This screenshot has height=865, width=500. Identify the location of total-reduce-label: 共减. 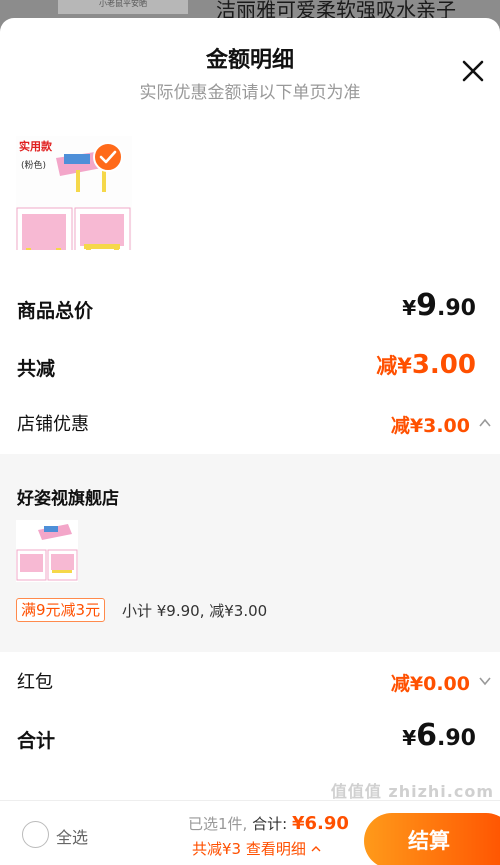
(36, 369).